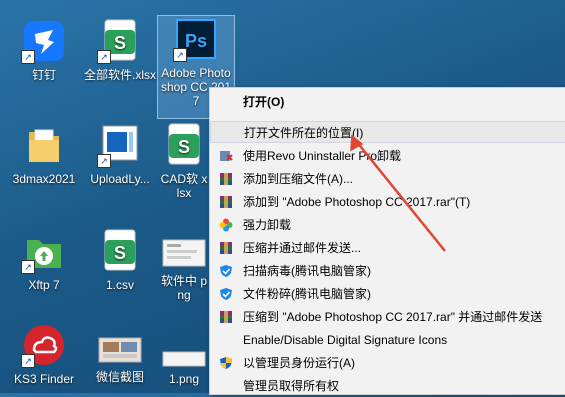  I want to click on desktop-icon-label: 钉钉, so click(43, 75).